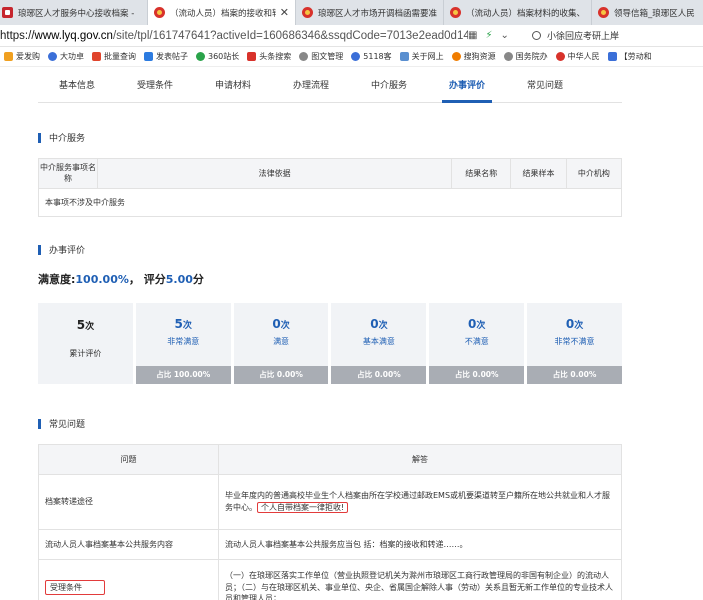 This screenshot has width=703, height=600. What do you see at coordinates (472, 35) in the screenshot?
I see `grid-icon: ▦` at bounding box center [472, 35].